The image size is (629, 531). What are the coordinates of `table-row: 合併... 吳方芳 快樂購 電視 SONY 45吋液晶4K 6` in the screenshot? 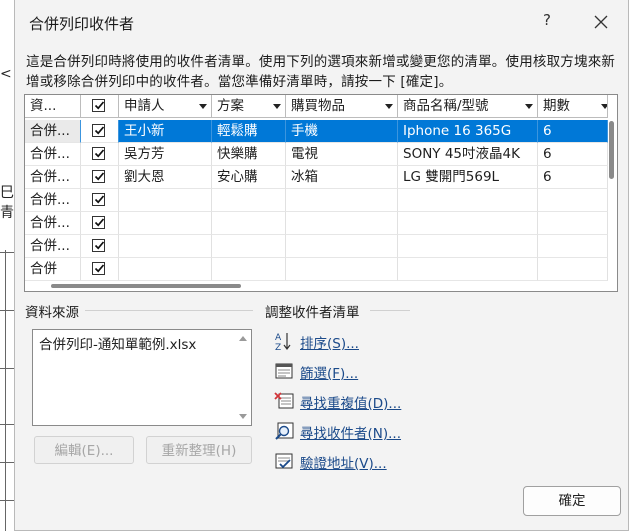 It's located at (316, 154).